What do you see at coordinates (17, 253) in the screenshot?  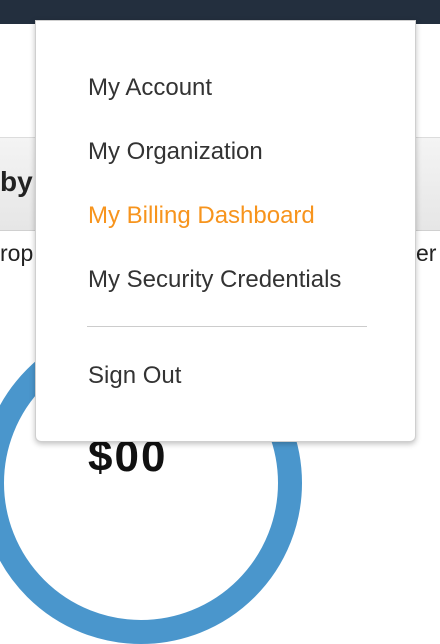 I see `background-text-fragment-left: rop` at bounding box center [17, 253].